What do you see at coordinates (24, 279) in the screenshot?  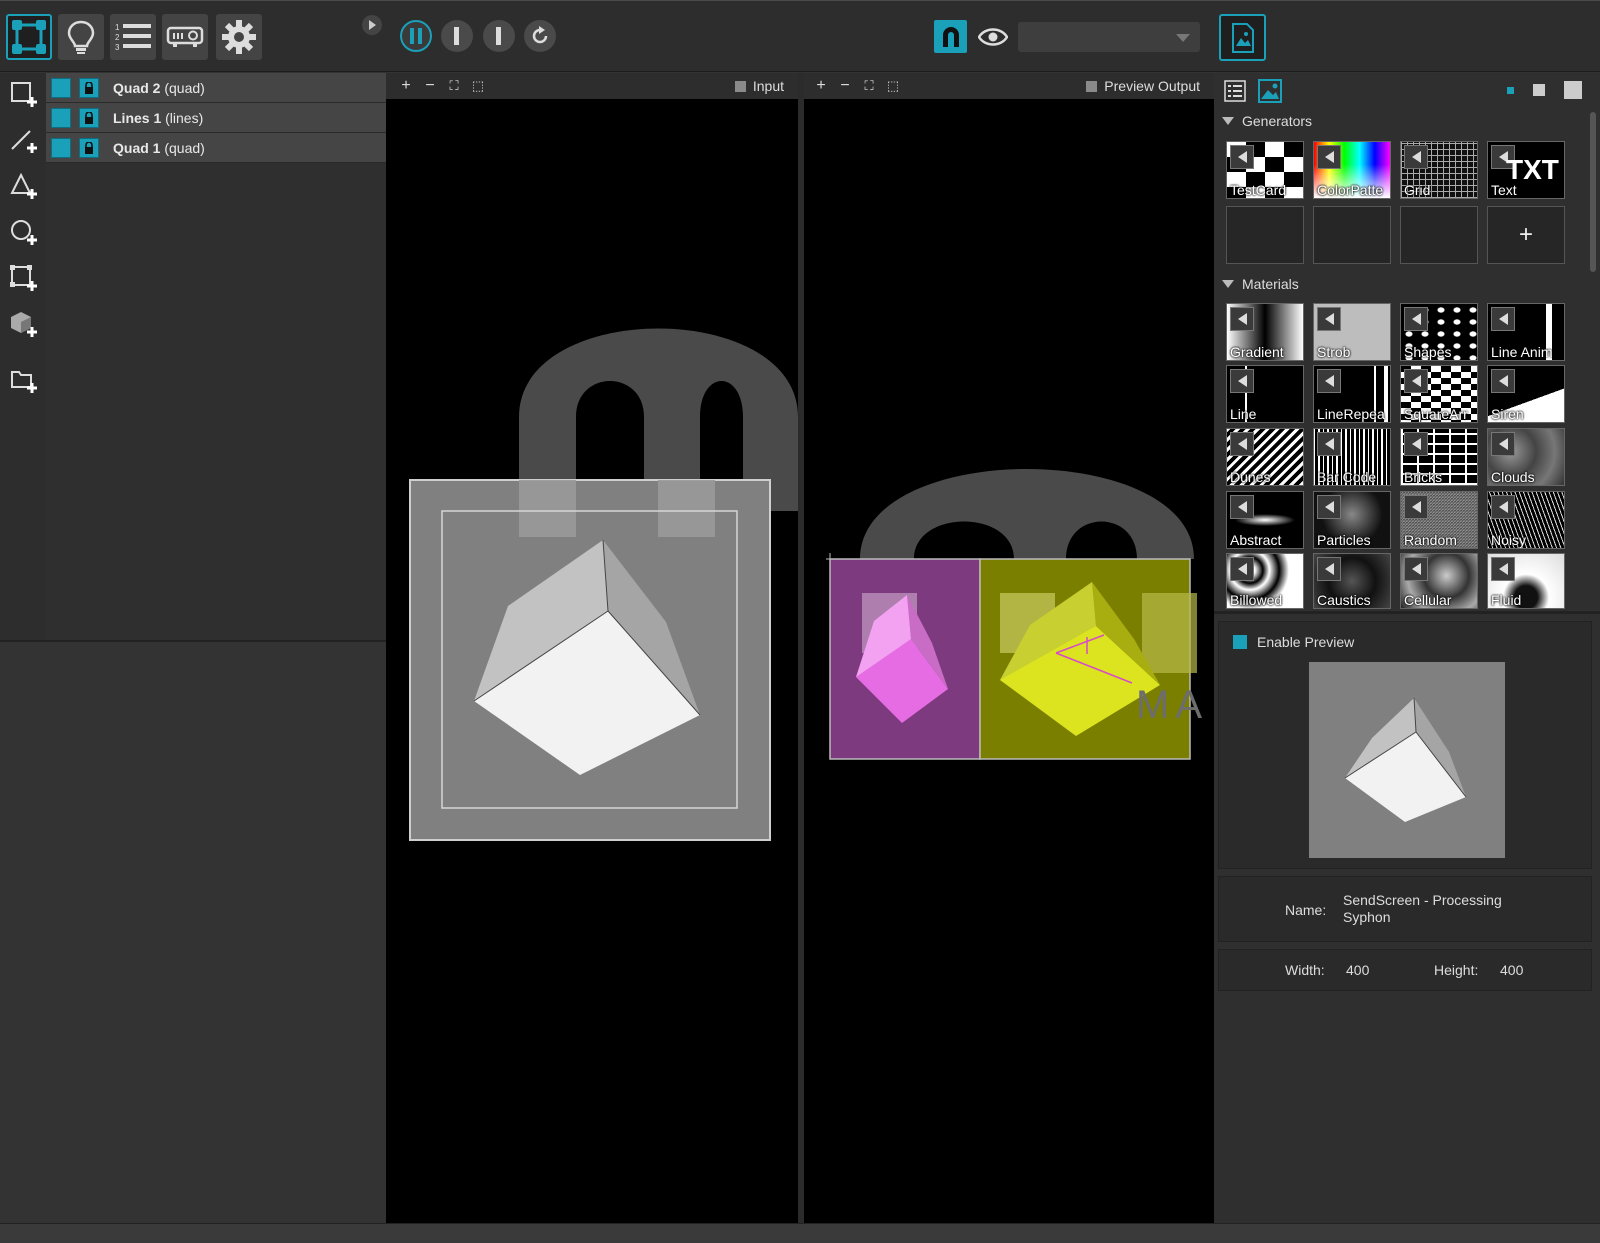 I see `add-mesh-icon` at bounding box center [24, 279].